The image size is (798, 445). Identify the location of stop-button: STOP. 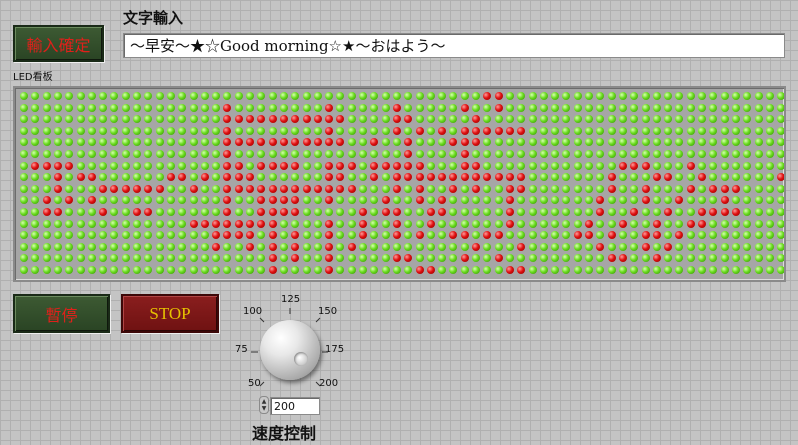
(170, 313).